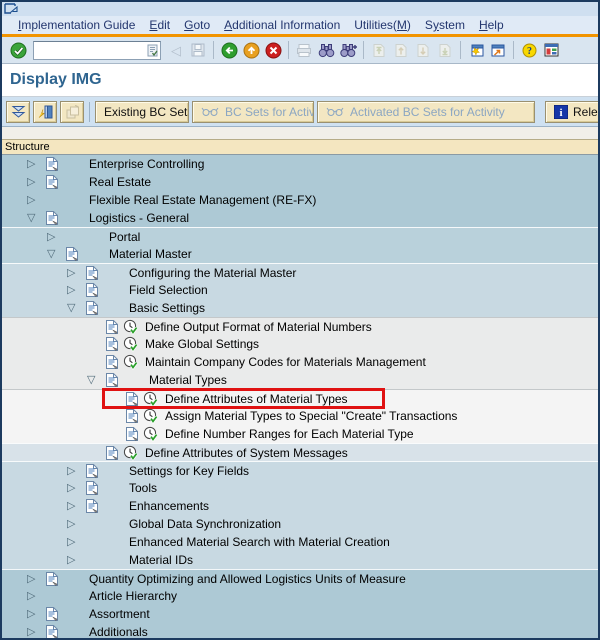 The width and height of the screenshot is (600, 640). I want to click on menu-item-system: System, so click(445, 25).